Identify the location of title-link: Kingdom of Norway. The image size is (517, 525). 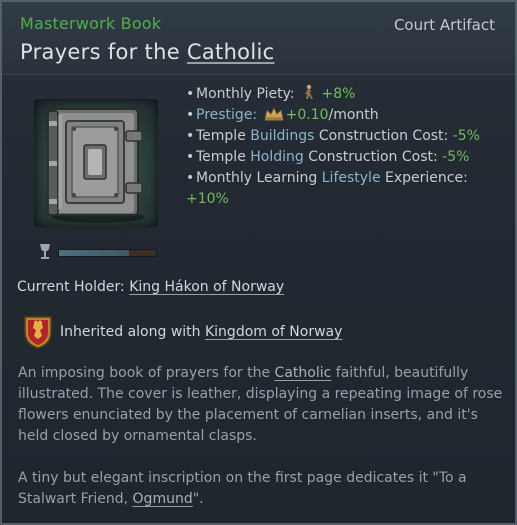
(273, 332).